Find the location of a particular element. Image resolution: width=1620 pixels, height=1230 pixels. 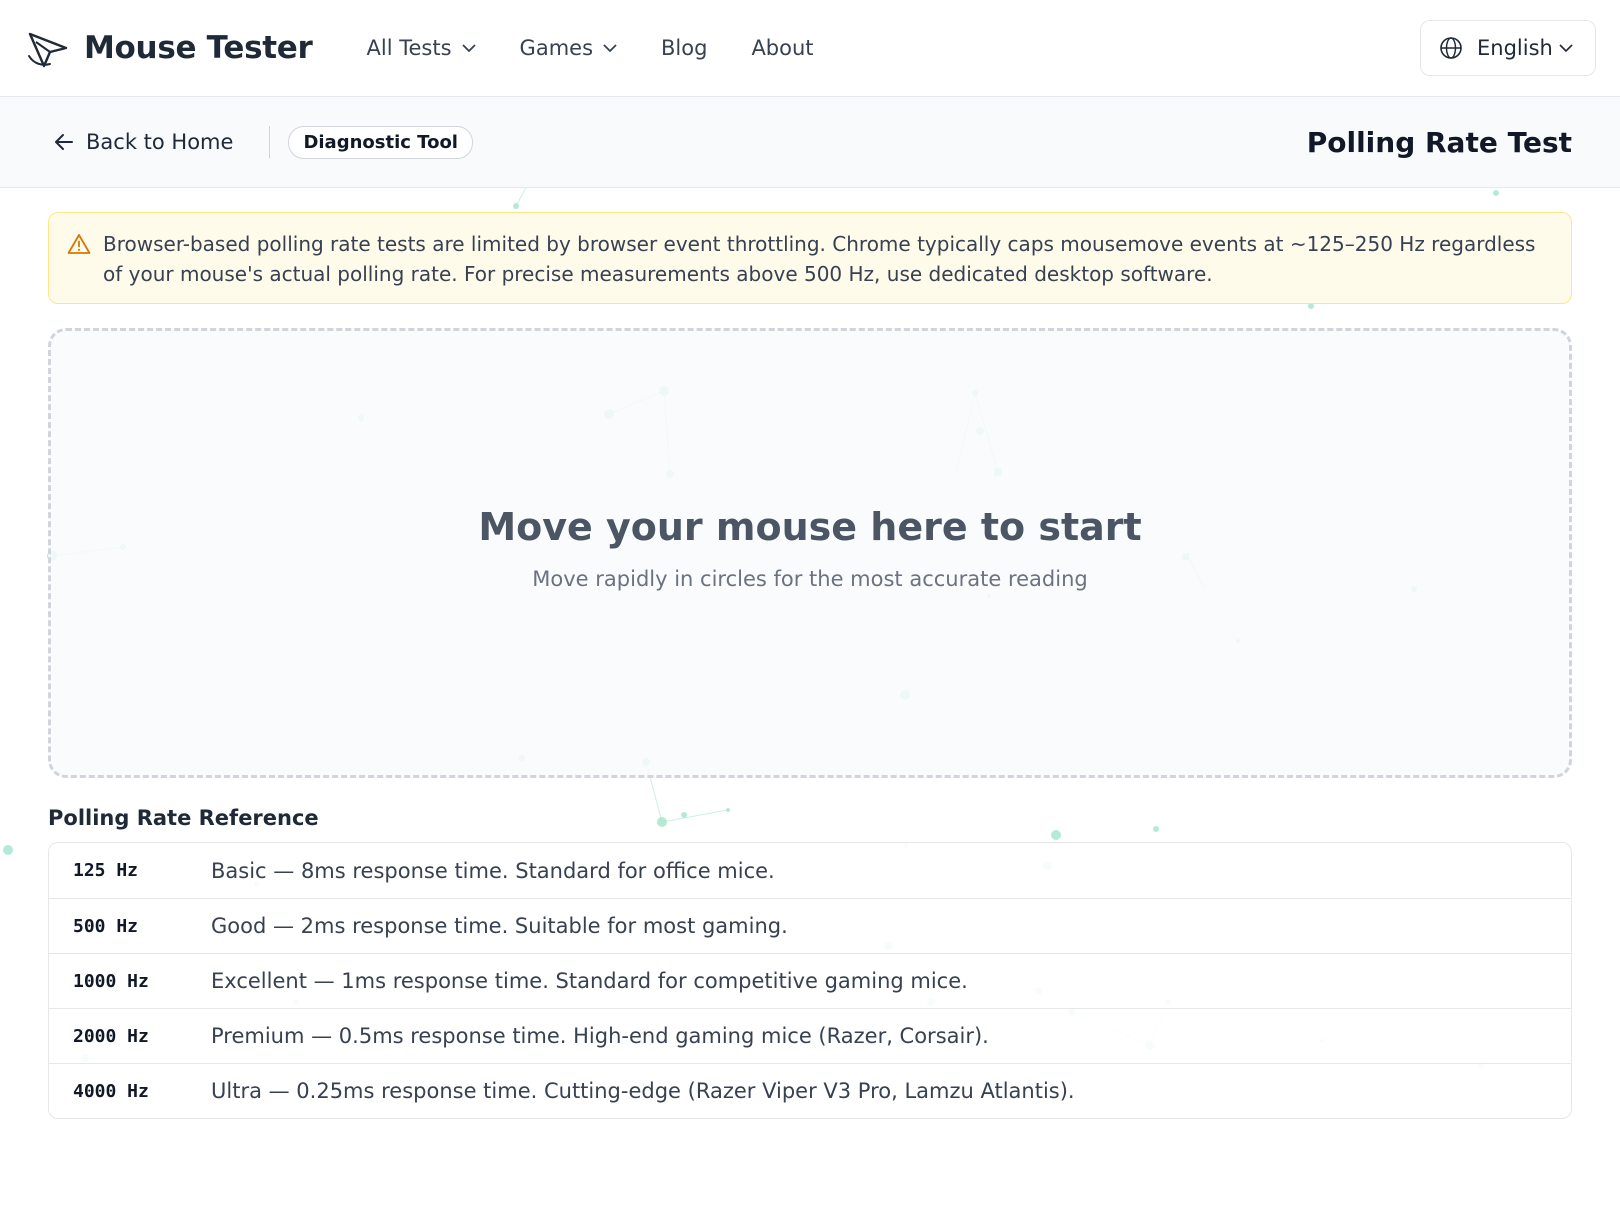

back-to-home-link: Back to Home is located at coordinates (143, 142).